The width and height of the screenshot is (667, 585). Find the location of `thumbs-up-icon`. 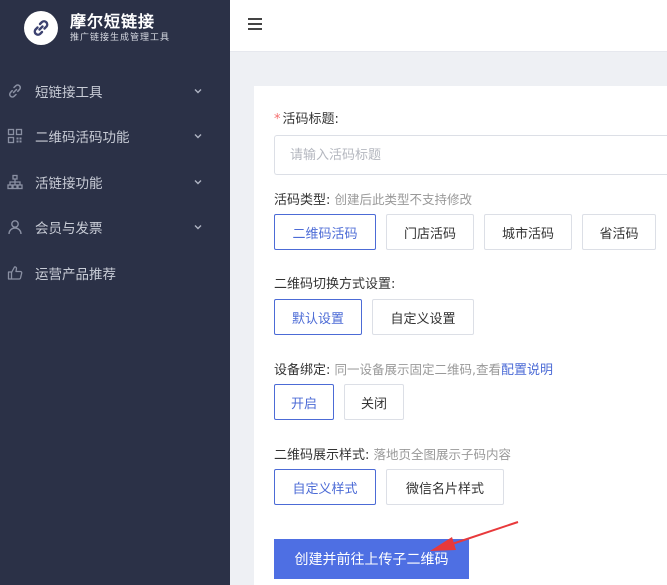

thumbs-up-icon is located at coordinates (15, 273).